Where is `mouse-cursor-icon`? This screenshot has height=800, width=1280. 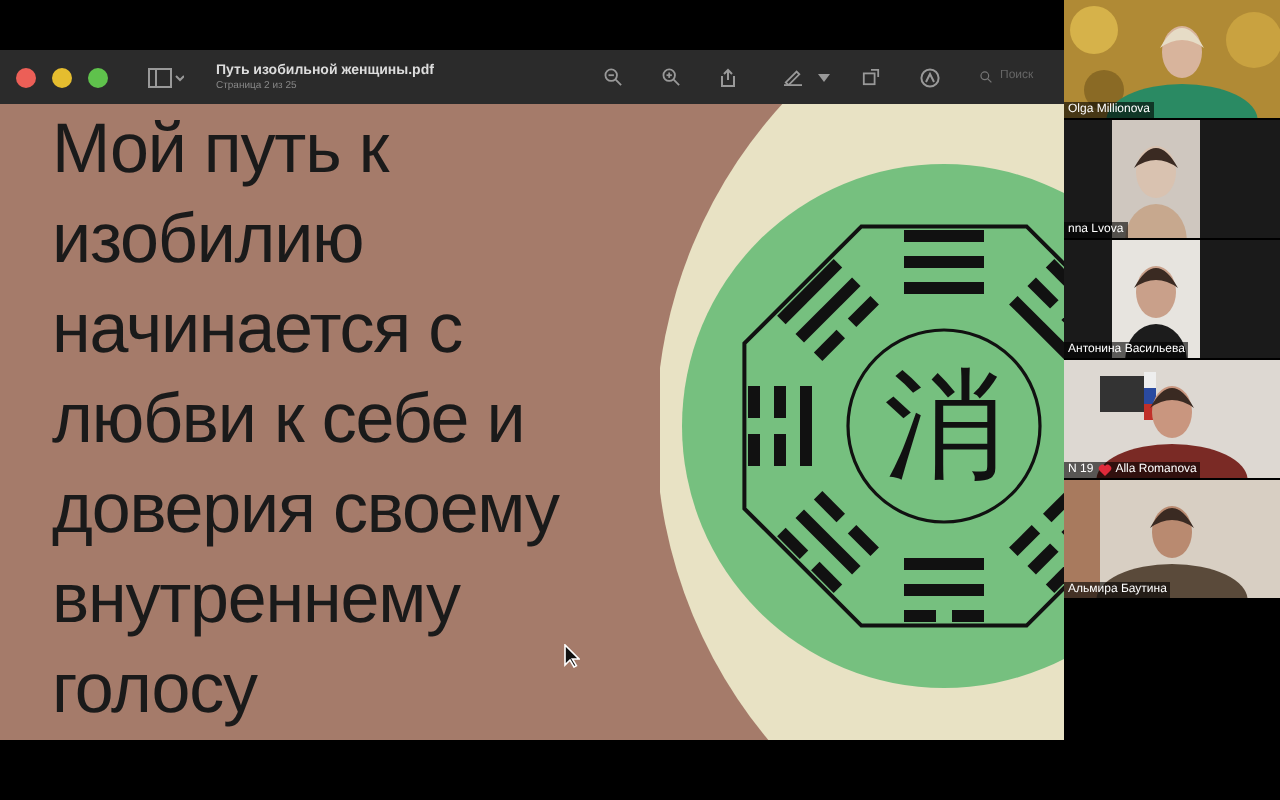 mouse-cursor-icon is located at coordinates (572, 656).